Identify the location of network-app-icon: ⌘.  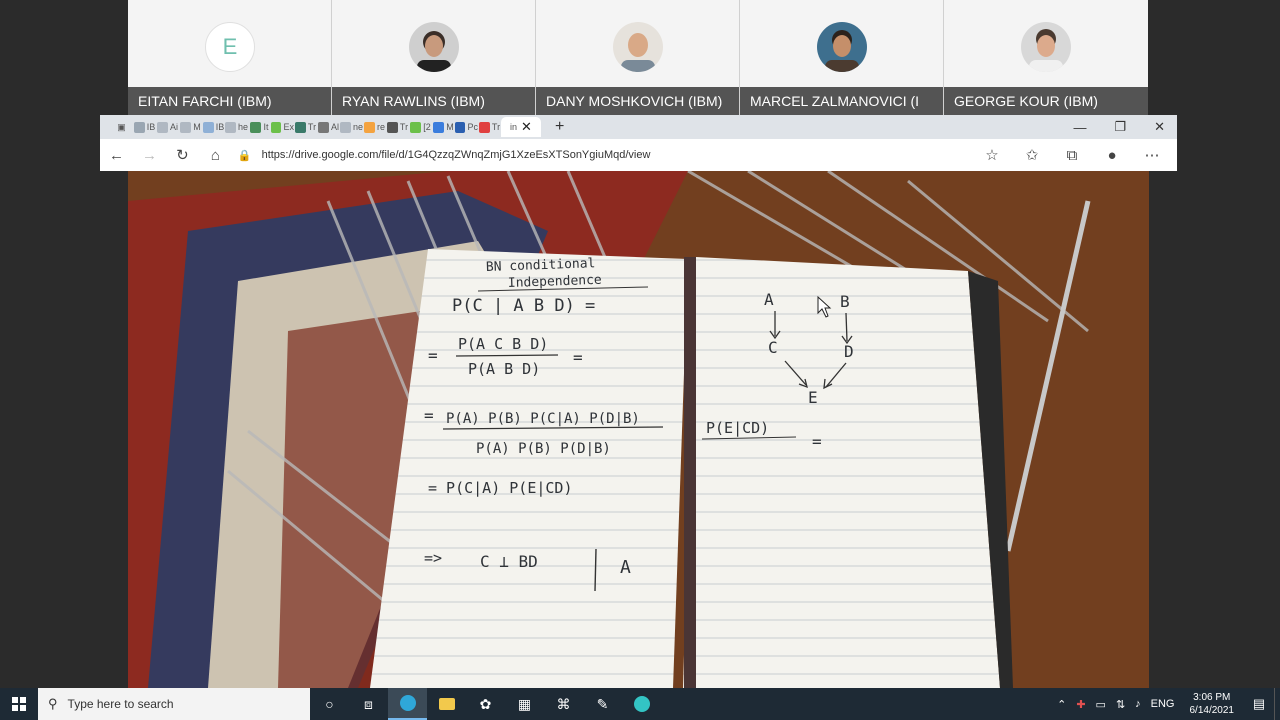
(563, 704).